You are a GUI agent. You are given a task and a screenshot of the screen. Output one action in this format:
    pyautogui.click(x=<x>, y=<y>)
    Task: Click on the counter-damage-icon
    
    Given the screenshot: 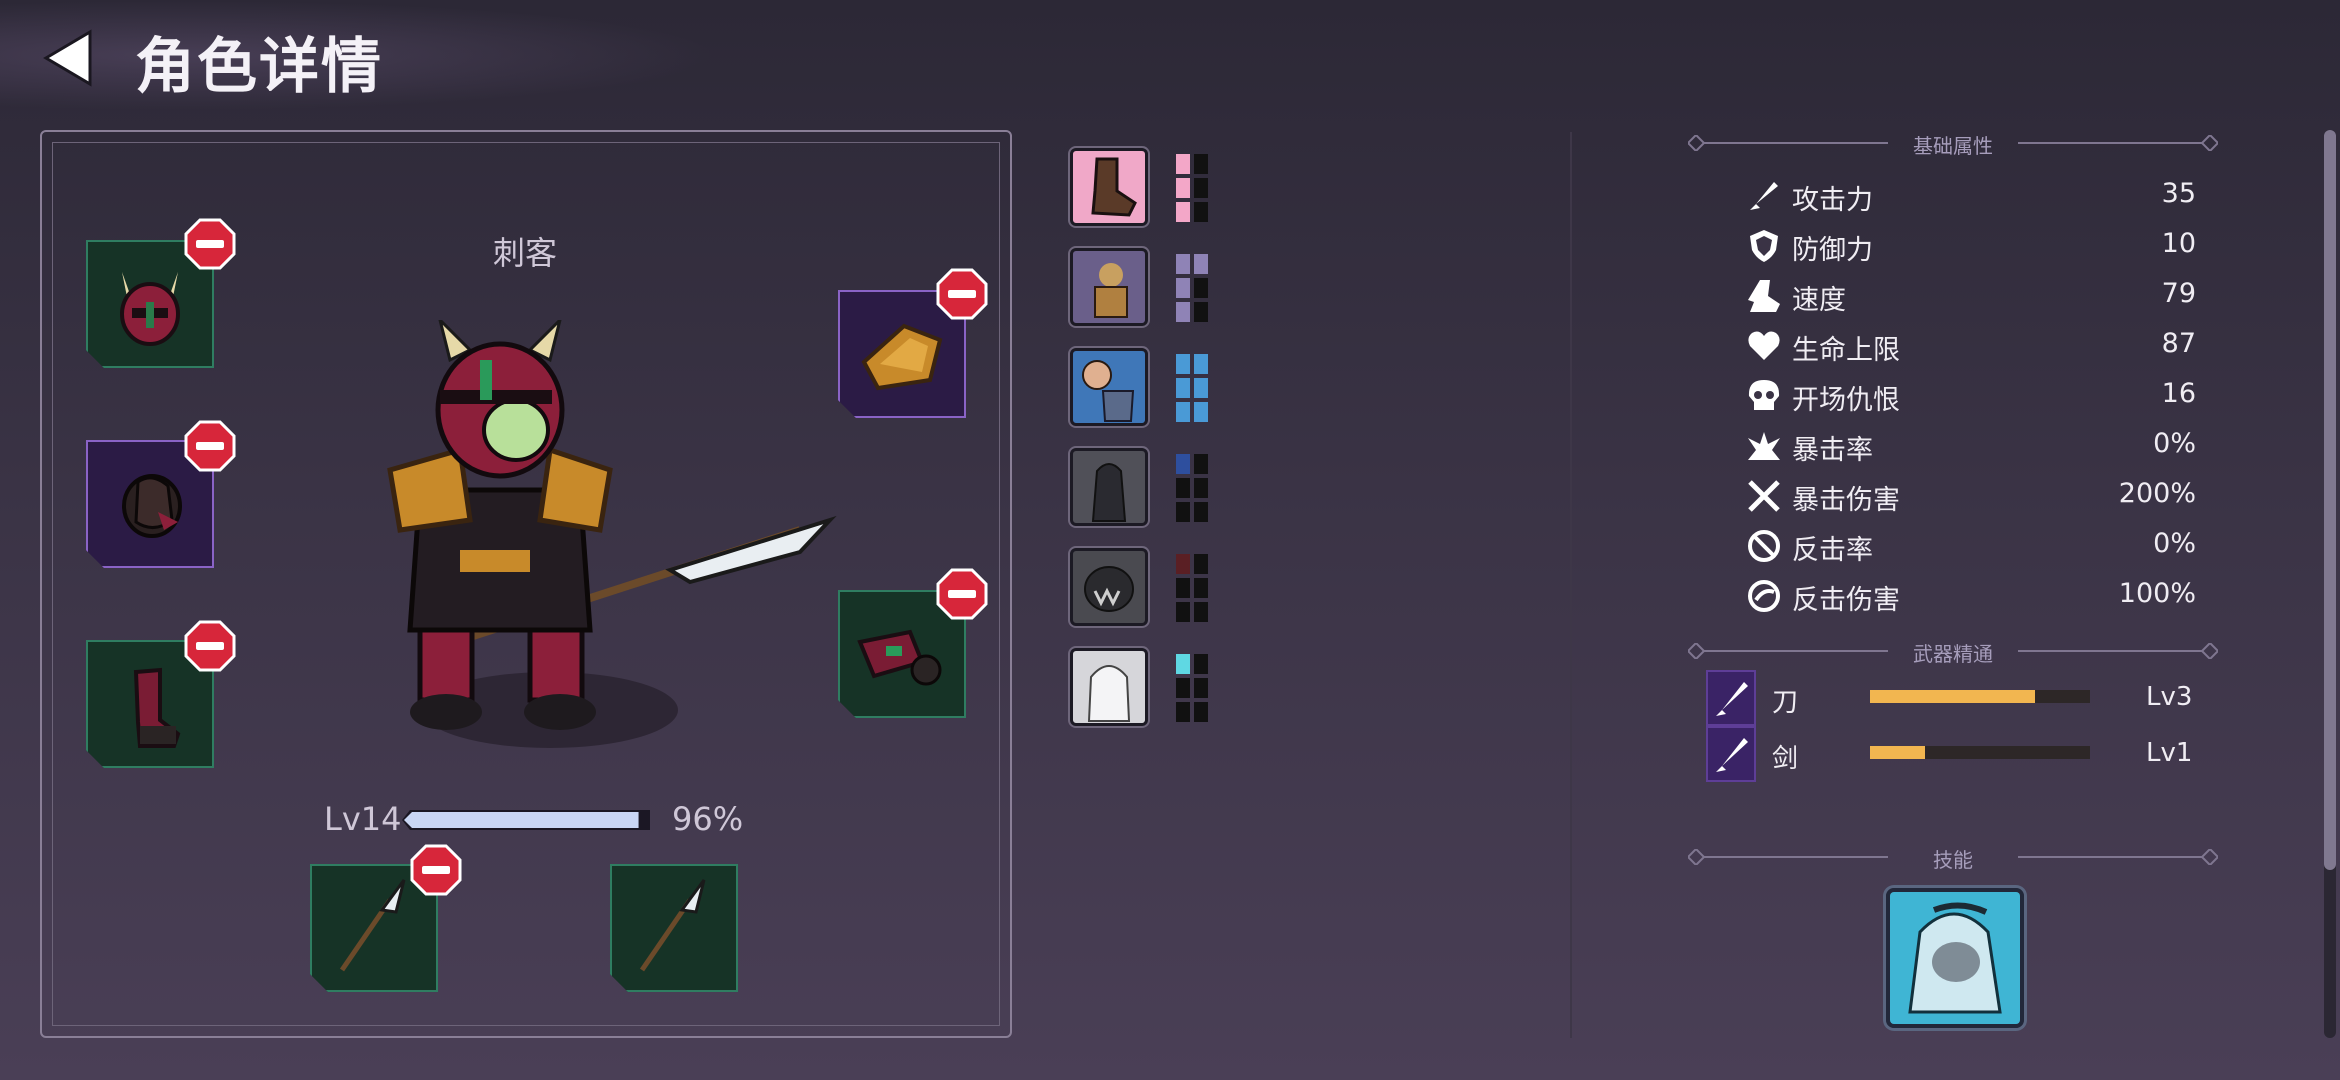 What is the action you would take?
    pyautogui.click(x=1764, y=596)
    